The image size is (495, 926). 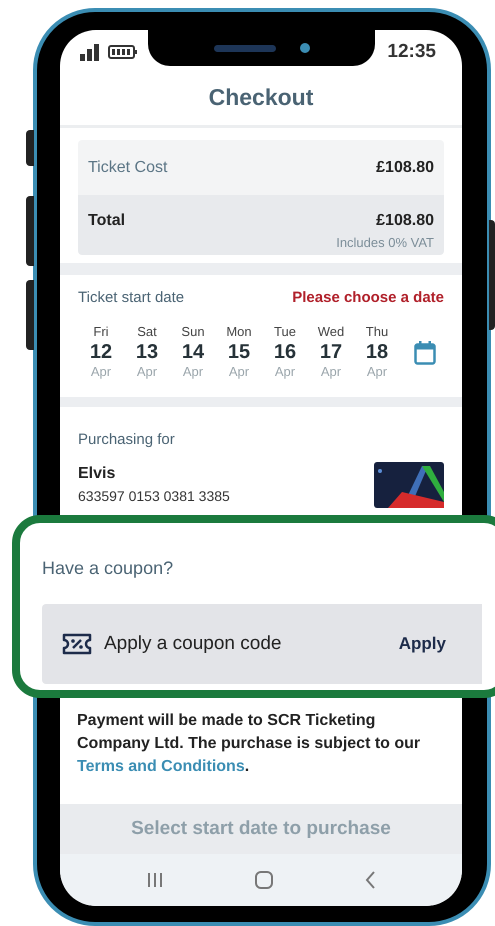 What do you see at coordinates (101, 352) in the screenshot?
I see `date-option: Fri 12 Apr` at bounding box center [101, 352].